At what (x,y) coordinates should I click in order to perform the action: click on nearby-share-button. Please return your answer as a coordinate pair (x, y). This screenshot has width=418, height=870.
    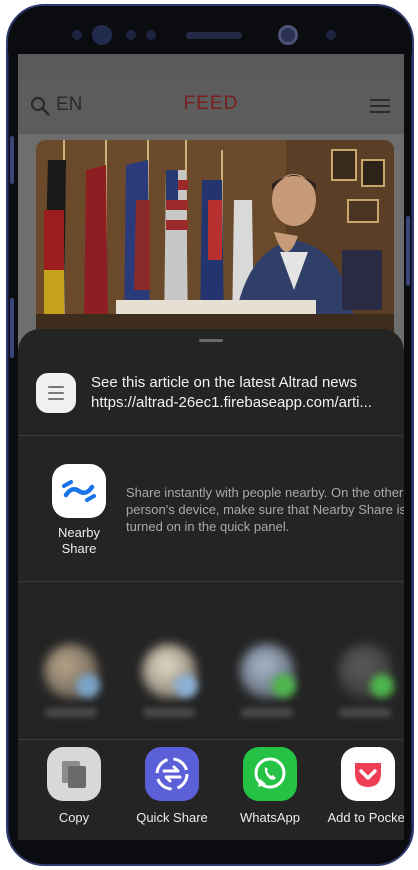
    Looking at the image, I should click on (79, 491).